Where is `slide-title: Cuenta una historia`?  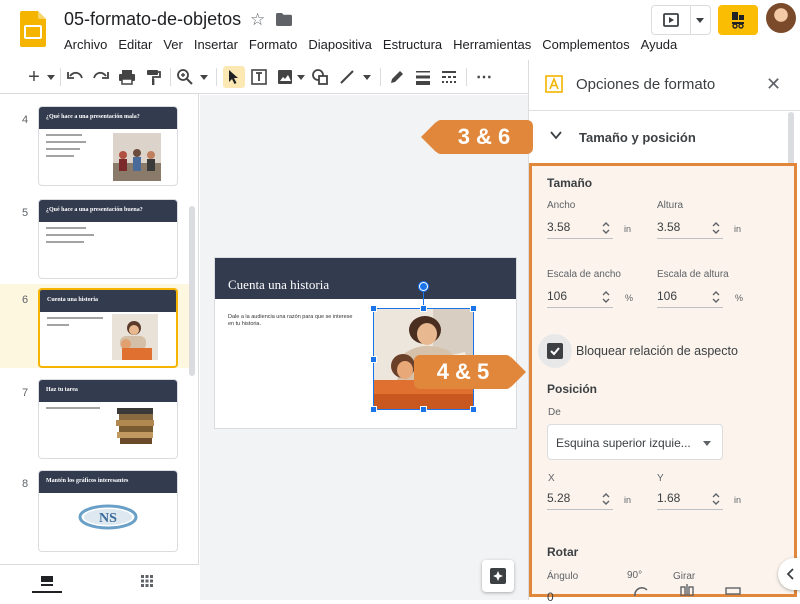
slide-title: Cuenta una historia is located at coordinates (278, 285).